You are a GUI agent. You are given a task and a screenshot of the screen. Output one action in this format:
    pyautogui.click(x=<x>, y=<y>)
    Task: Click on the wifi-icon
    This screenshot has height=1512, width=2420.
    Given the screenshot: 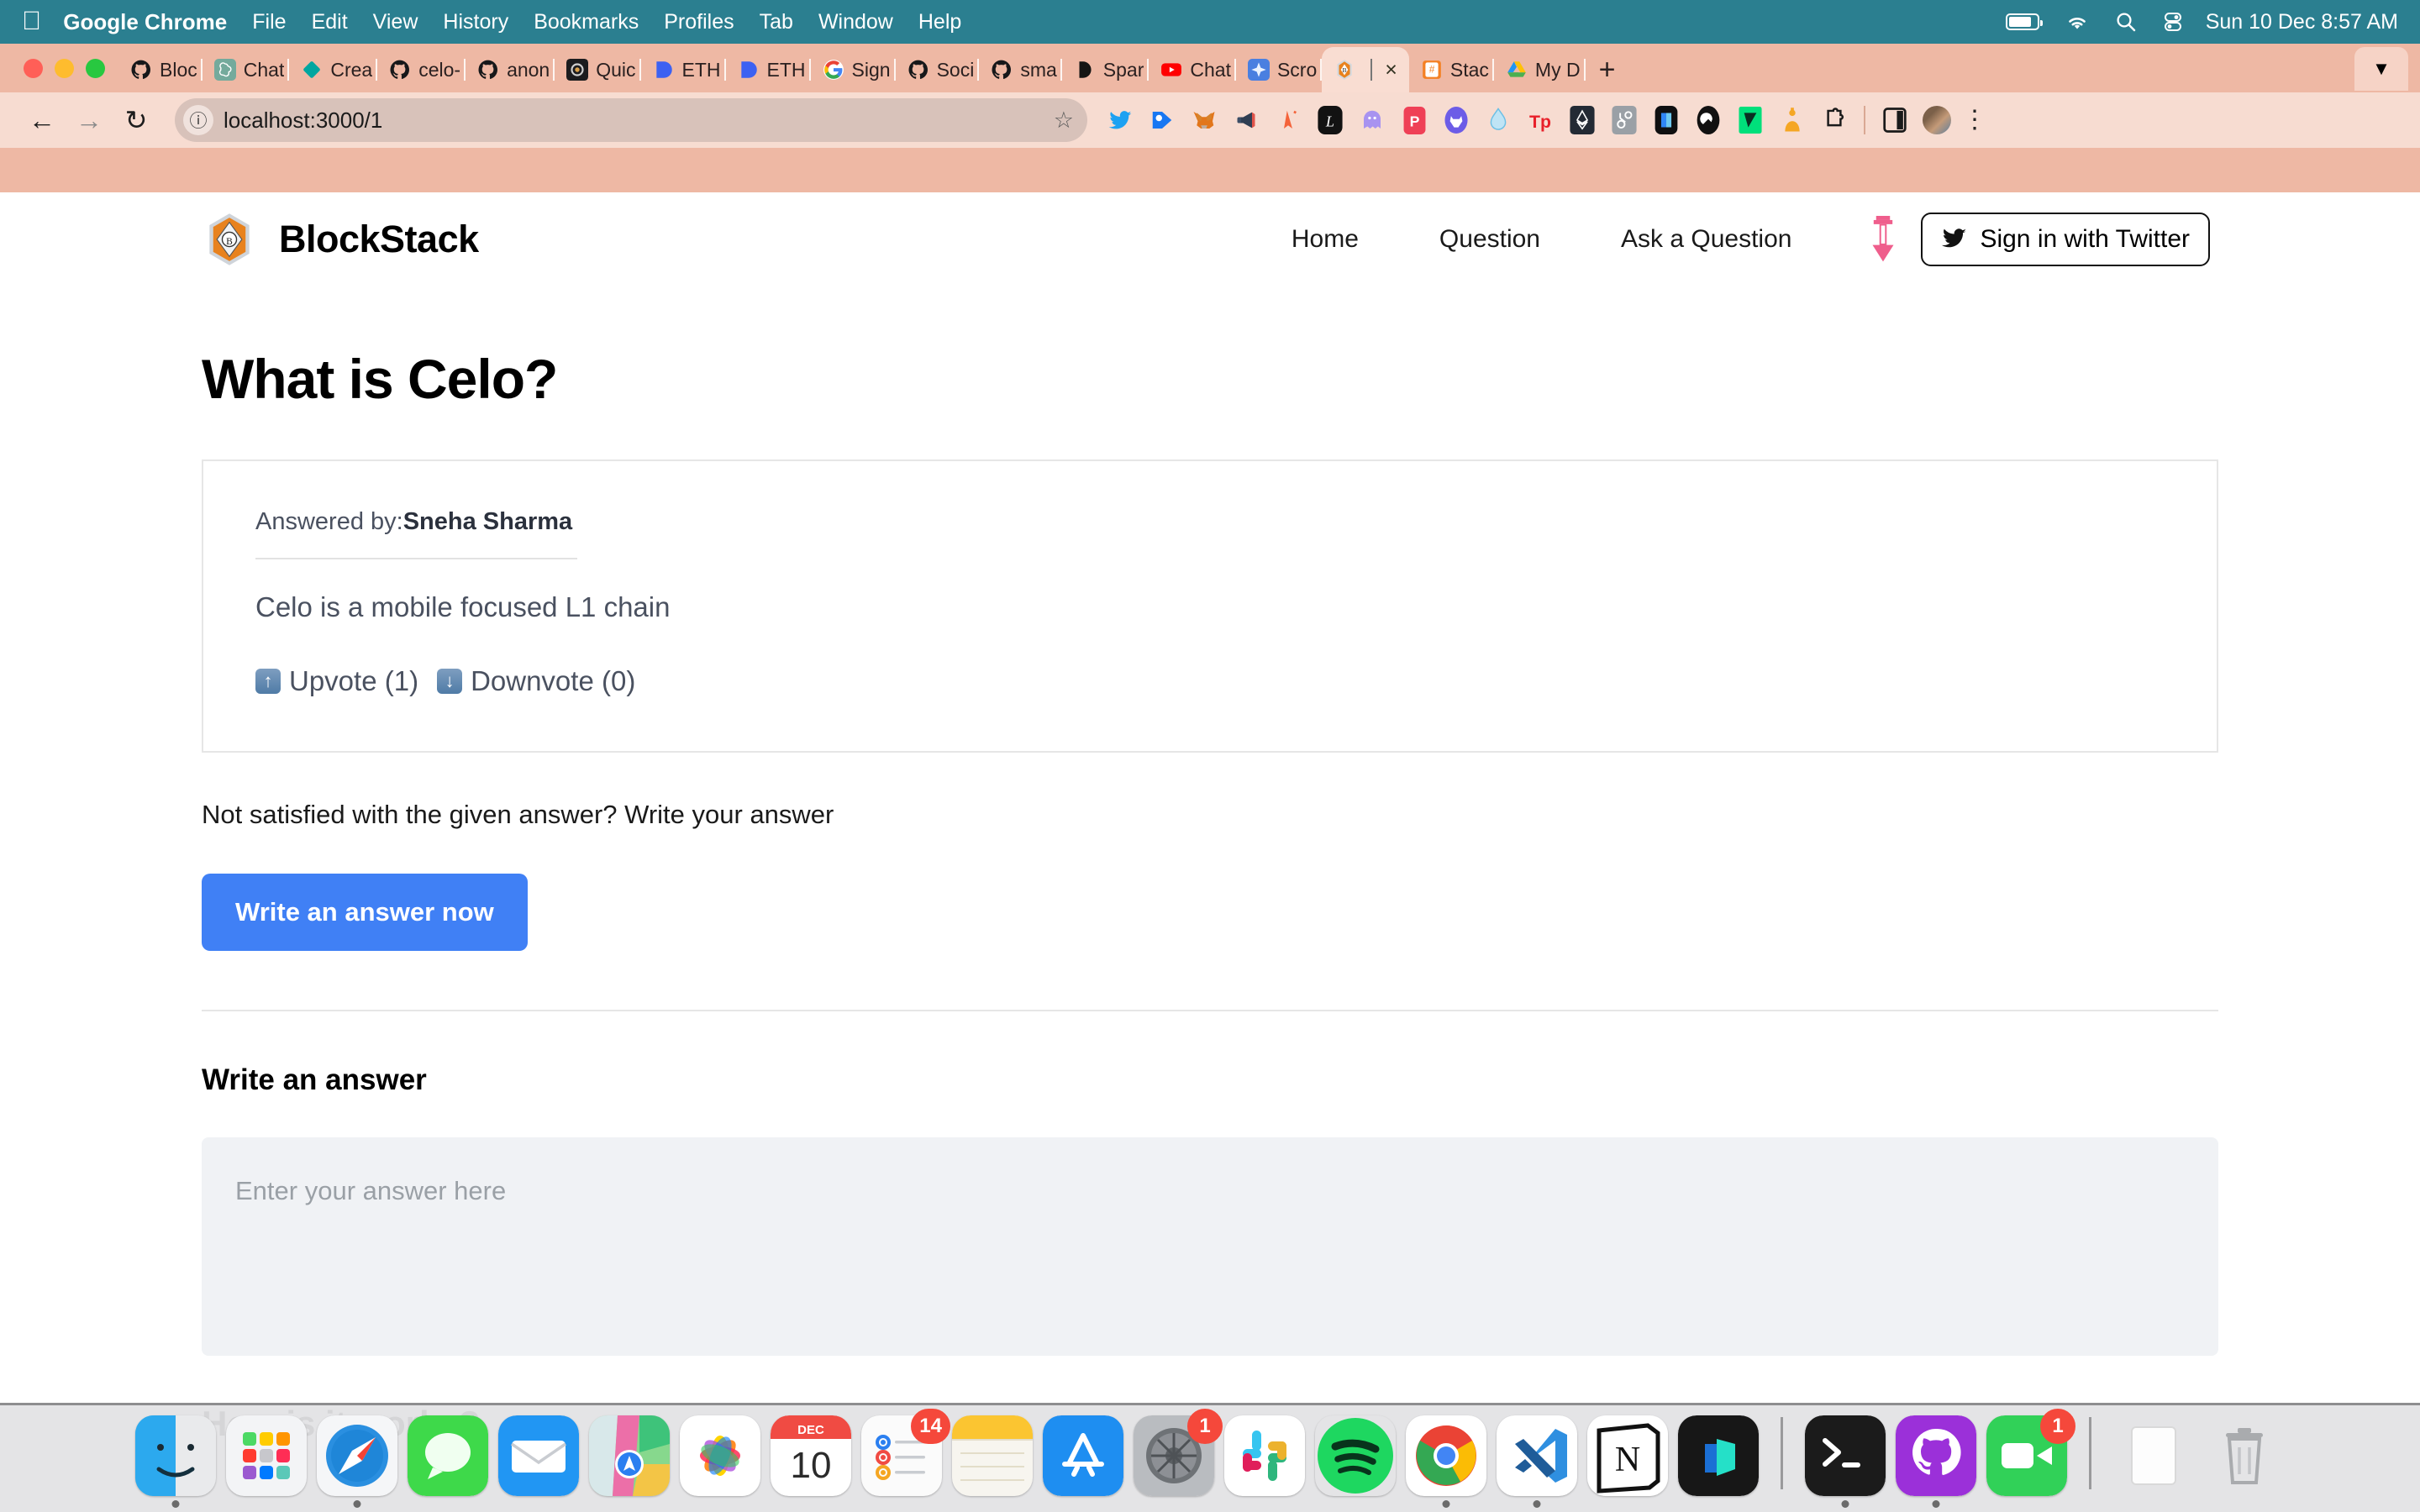 What is the action you would take?
    pyautogui.click(x=2077, y=22)
    